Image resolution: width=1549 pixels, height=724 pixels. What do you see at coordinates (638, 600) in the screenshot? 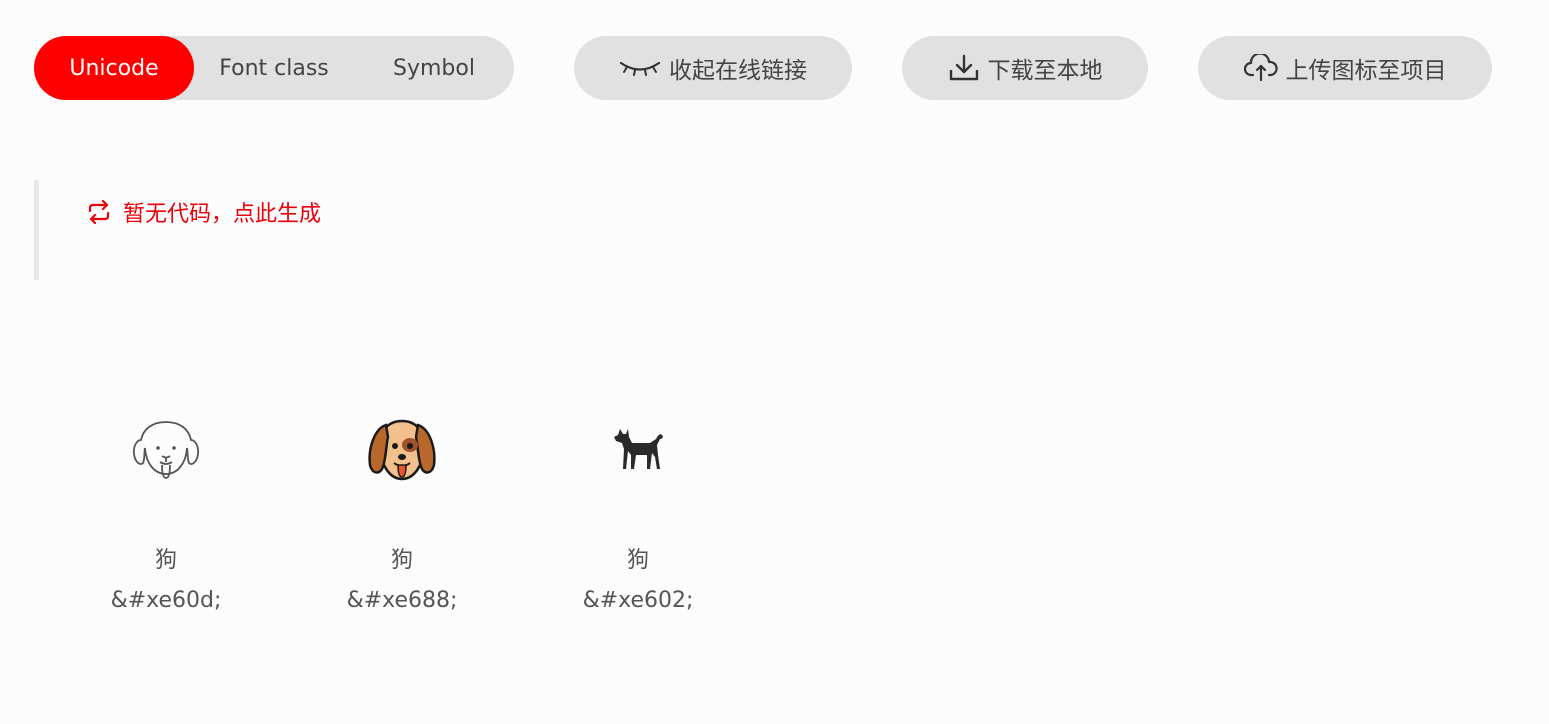
I see `icon-unicode: &#xe602;` at bounding box center [638, 600].